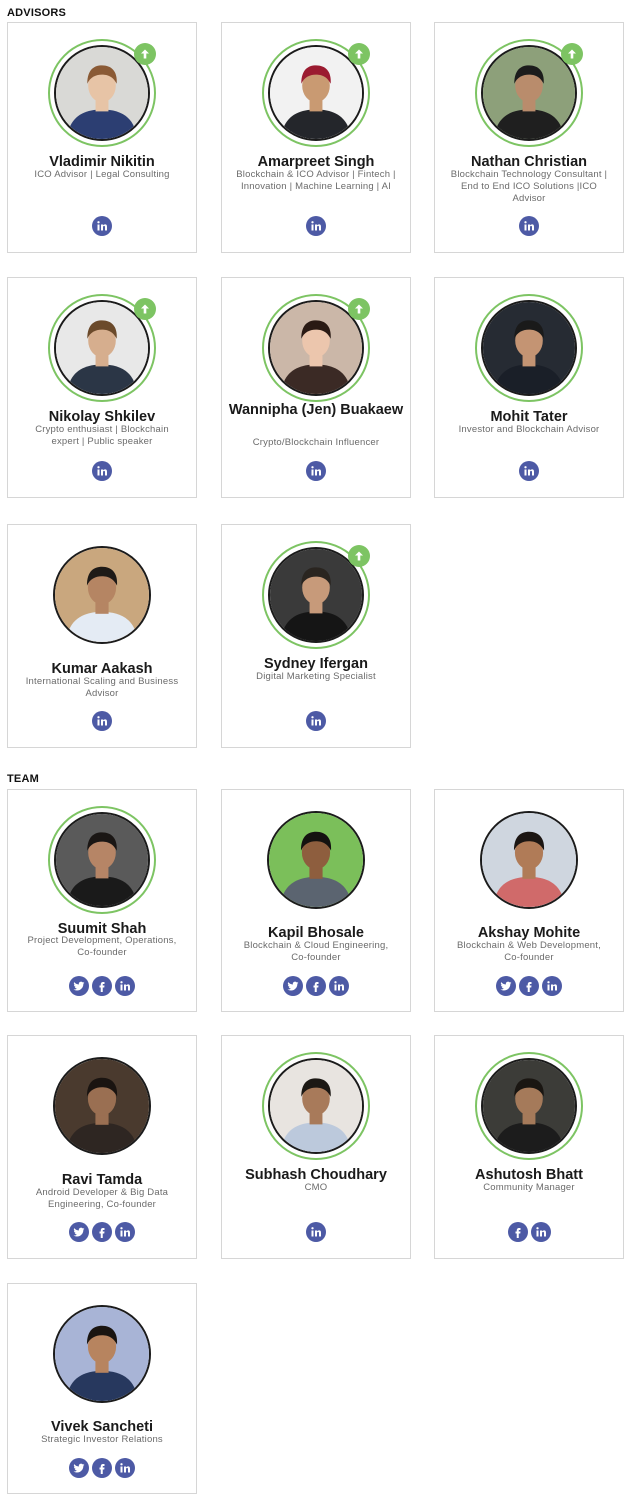 The height and width of the screenshot is (1506, 636). What do you see at coordinates (529, 1175) in the screenshot?
I see `member-name: Ashutosh Bhatt` at bounding box center [529, 1175].